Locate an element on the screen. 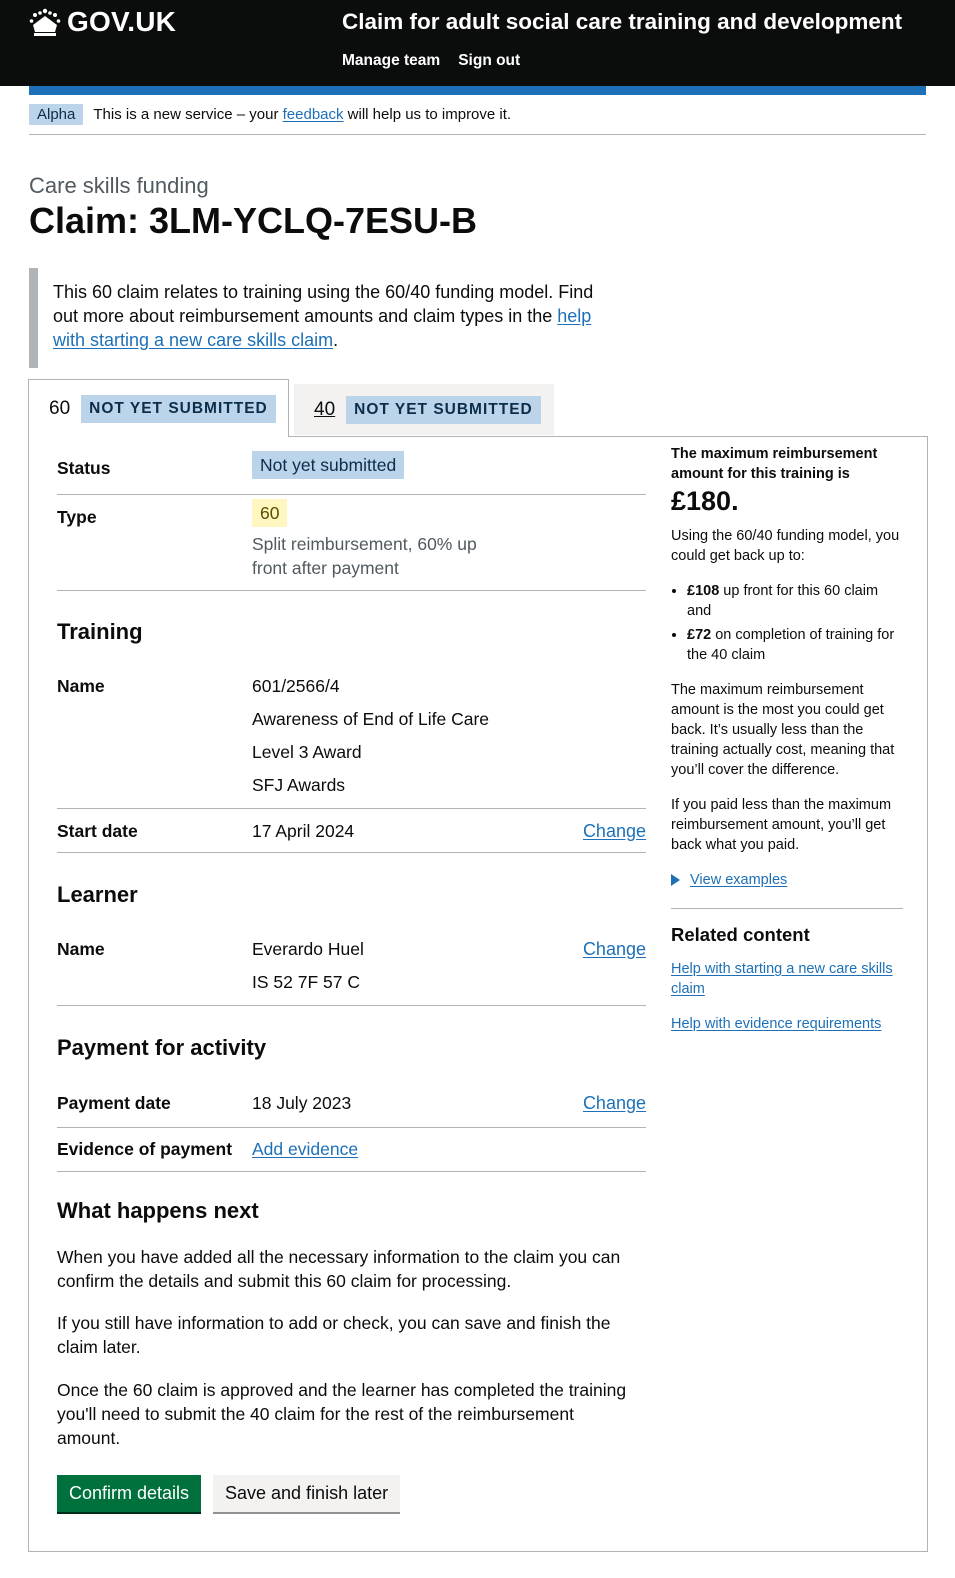 This screenshot has width=955, height=1578. payment-date-key: Payment date is located at coordinates (114, 1103).